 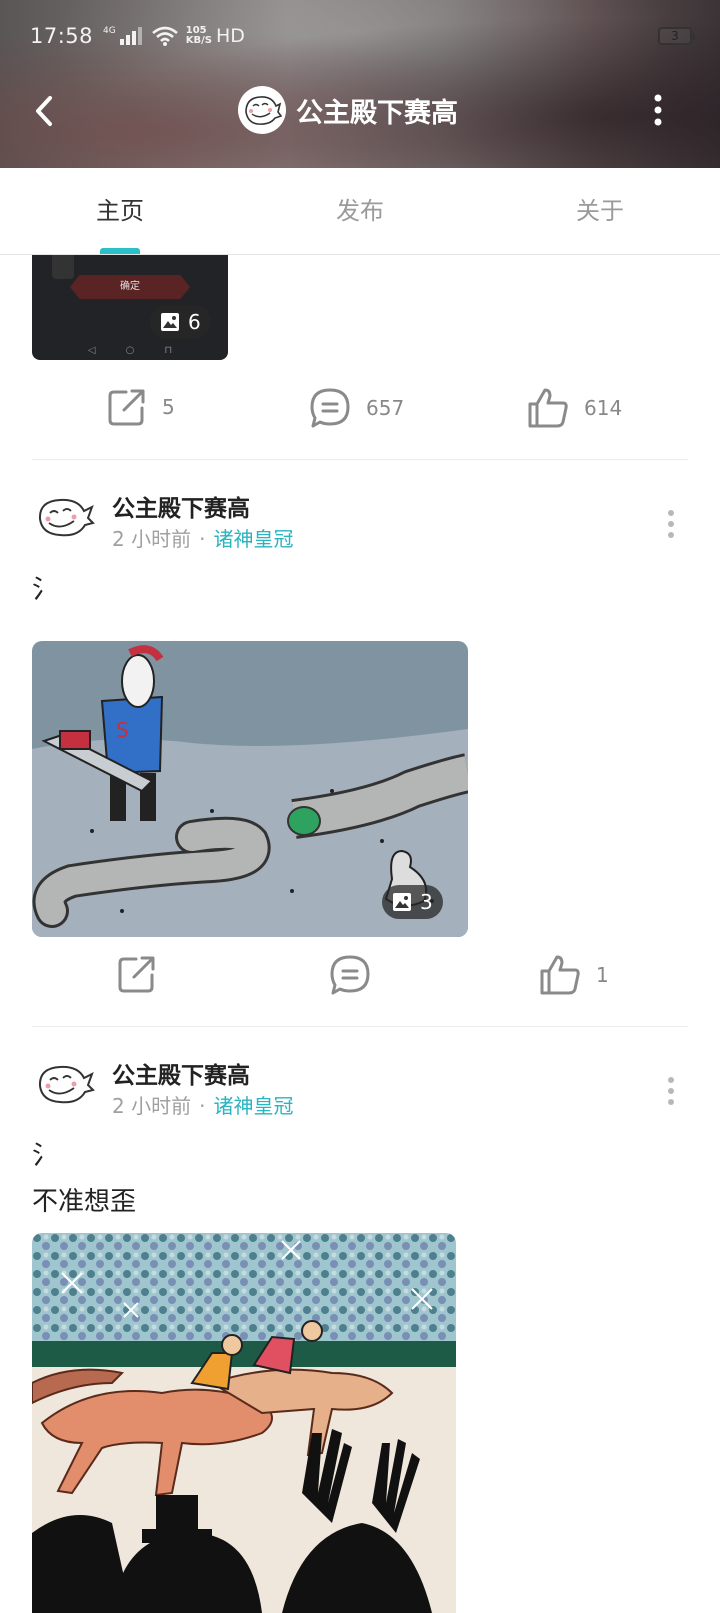 What do you see at coordinates (62, 36) in the screenshot?
I see `status-time: 17:58` at bounding box center [62, 36].